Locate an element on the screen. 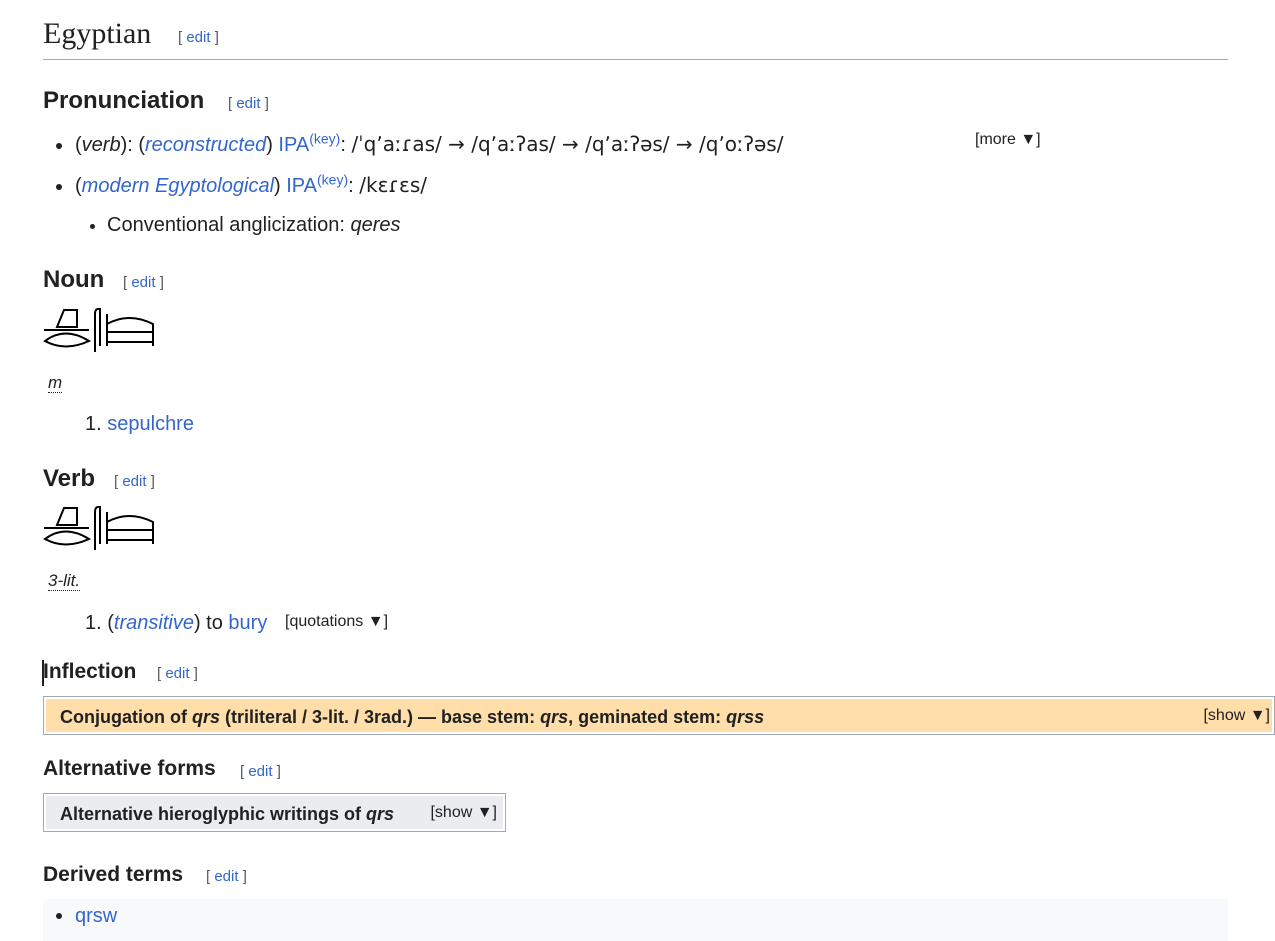 The image size is (1275, 941). noun-heading: Noun is located at coordinates (74, 279).